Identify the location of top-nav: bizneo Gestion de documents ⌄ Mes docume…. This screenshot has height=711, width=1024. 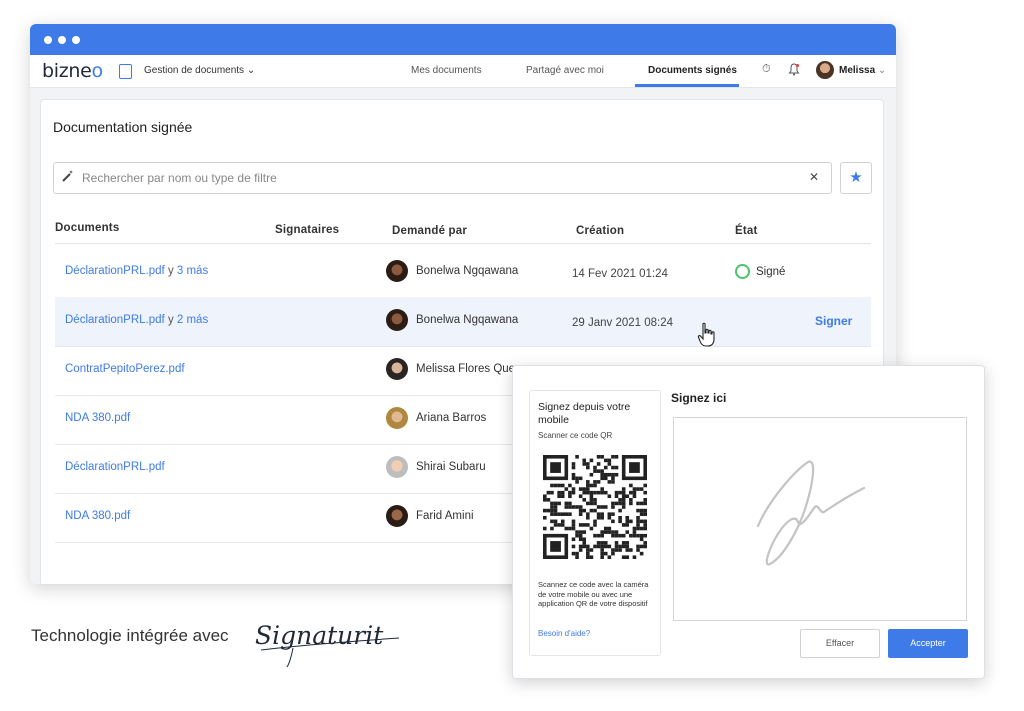
(463, 71).